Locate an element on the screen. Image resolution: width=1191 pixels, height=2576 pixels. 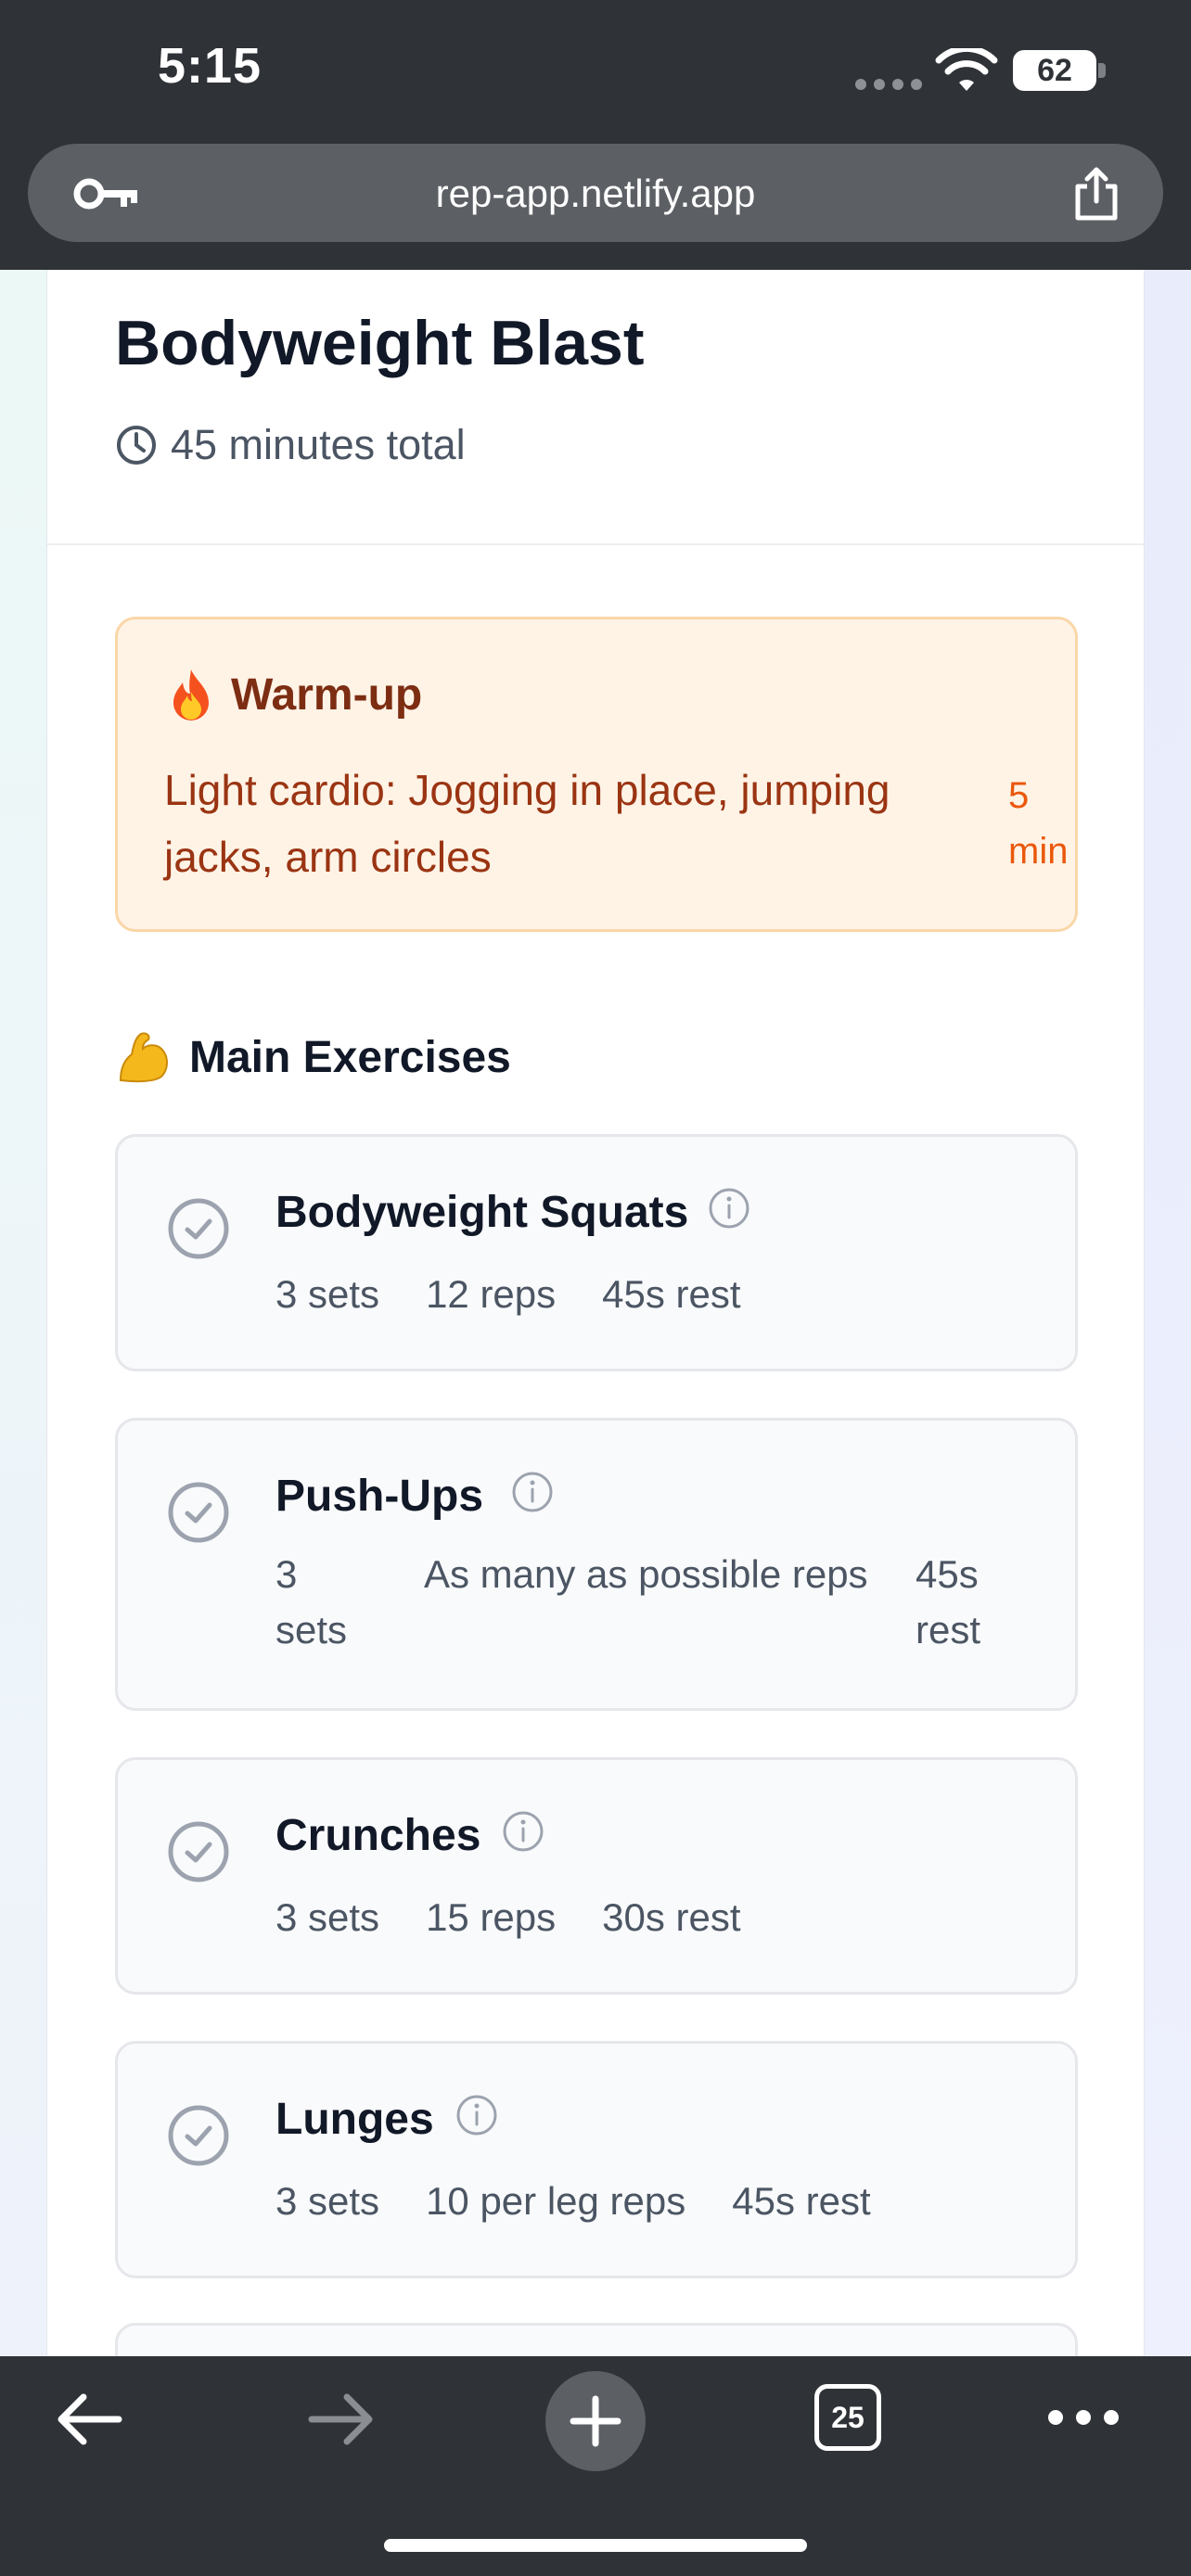
workout-duration: 45 minutes total is located at coordinates (290, 445).